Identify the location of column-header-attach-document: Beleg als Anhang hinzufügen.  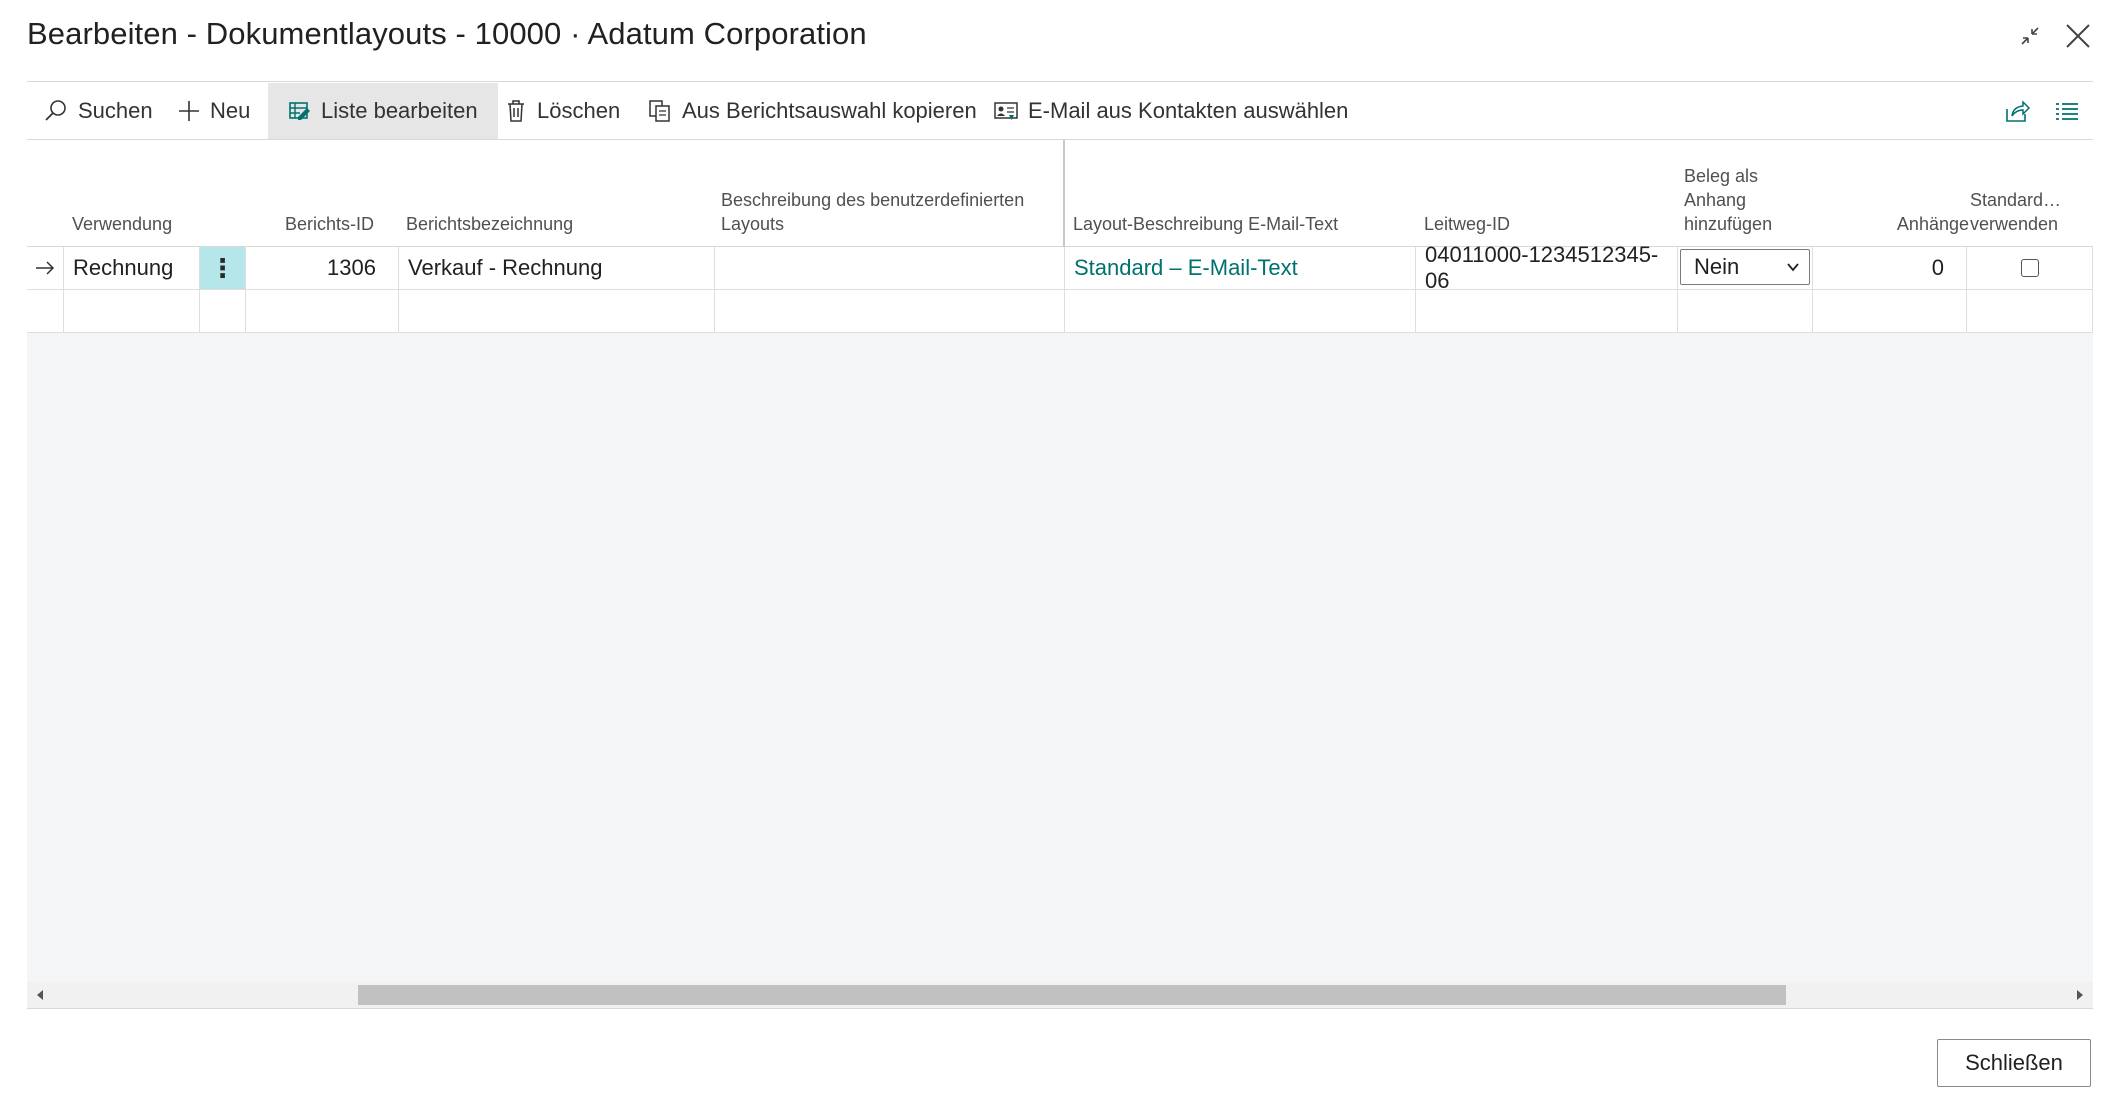
(1739, 200).